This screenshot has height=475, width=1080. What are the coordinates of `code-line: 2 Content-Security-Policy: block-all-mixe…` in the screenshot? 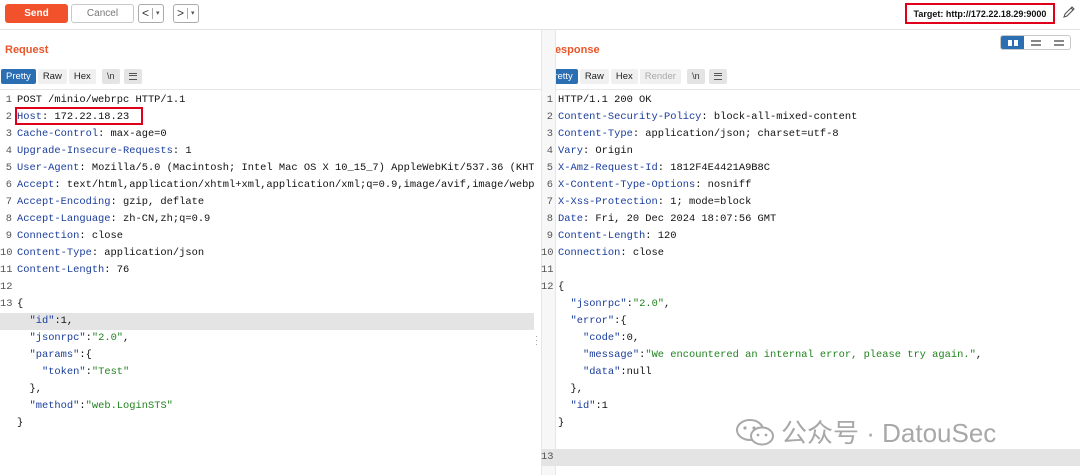 It's located at (810, 117).